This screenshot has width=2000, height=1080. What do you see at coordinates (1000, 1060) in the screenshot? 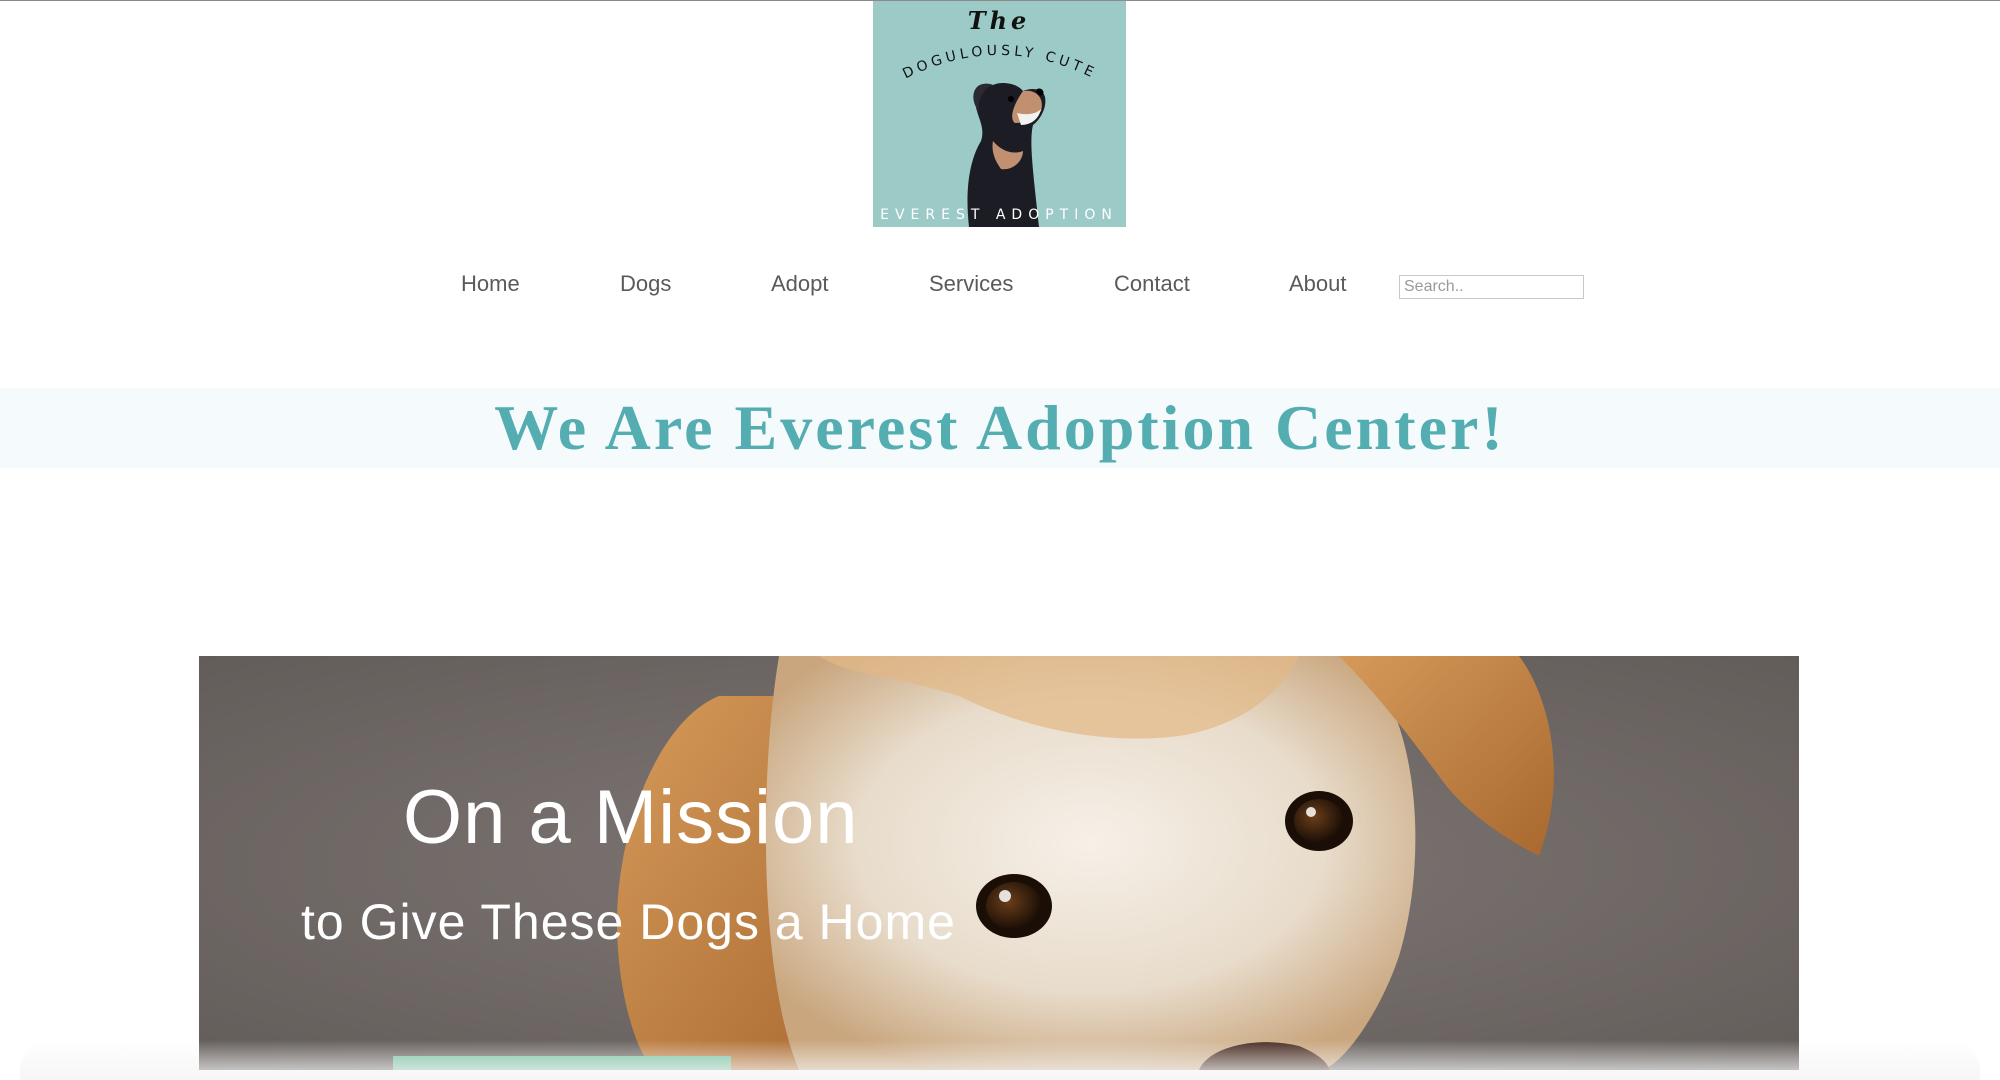
I see `bottom-overlay` at bounding box center [1000, 1060].